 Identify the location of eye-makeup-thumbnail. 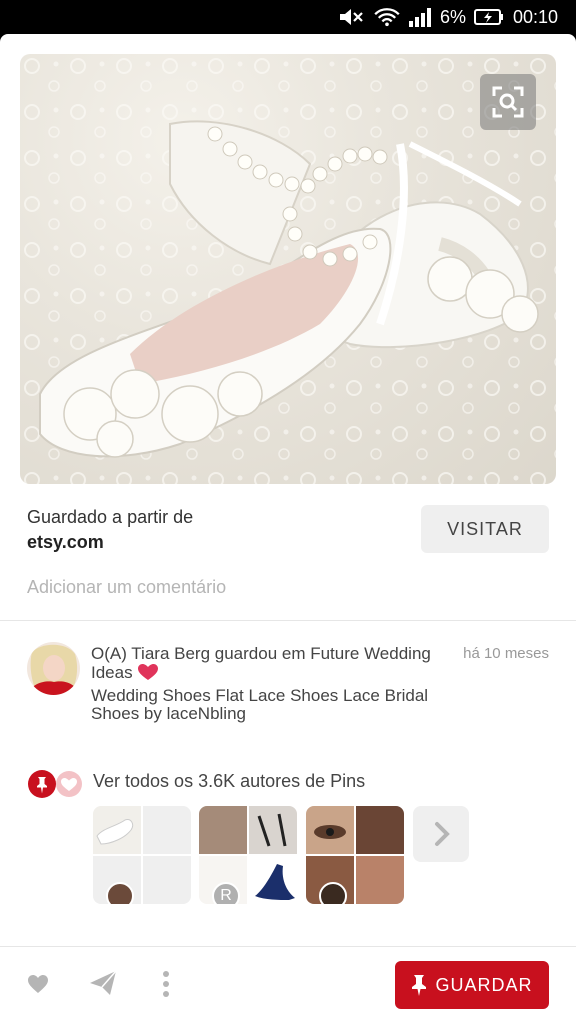
(330, 832).